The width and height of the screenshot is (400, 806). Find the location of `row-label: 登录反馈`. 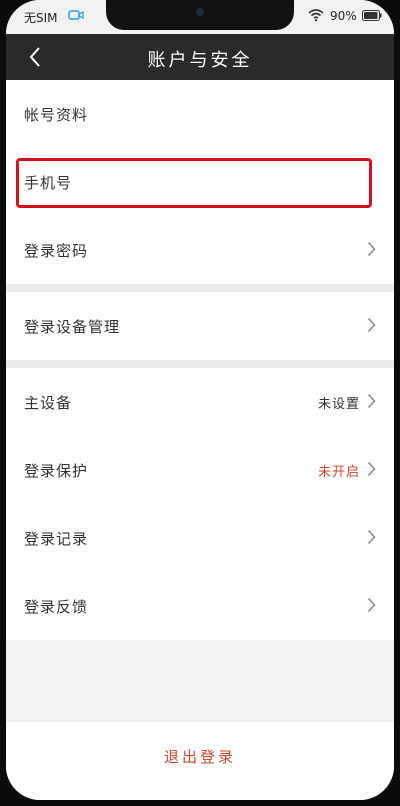

row-label: 登录反馈 is located at coordinates (56, 607).